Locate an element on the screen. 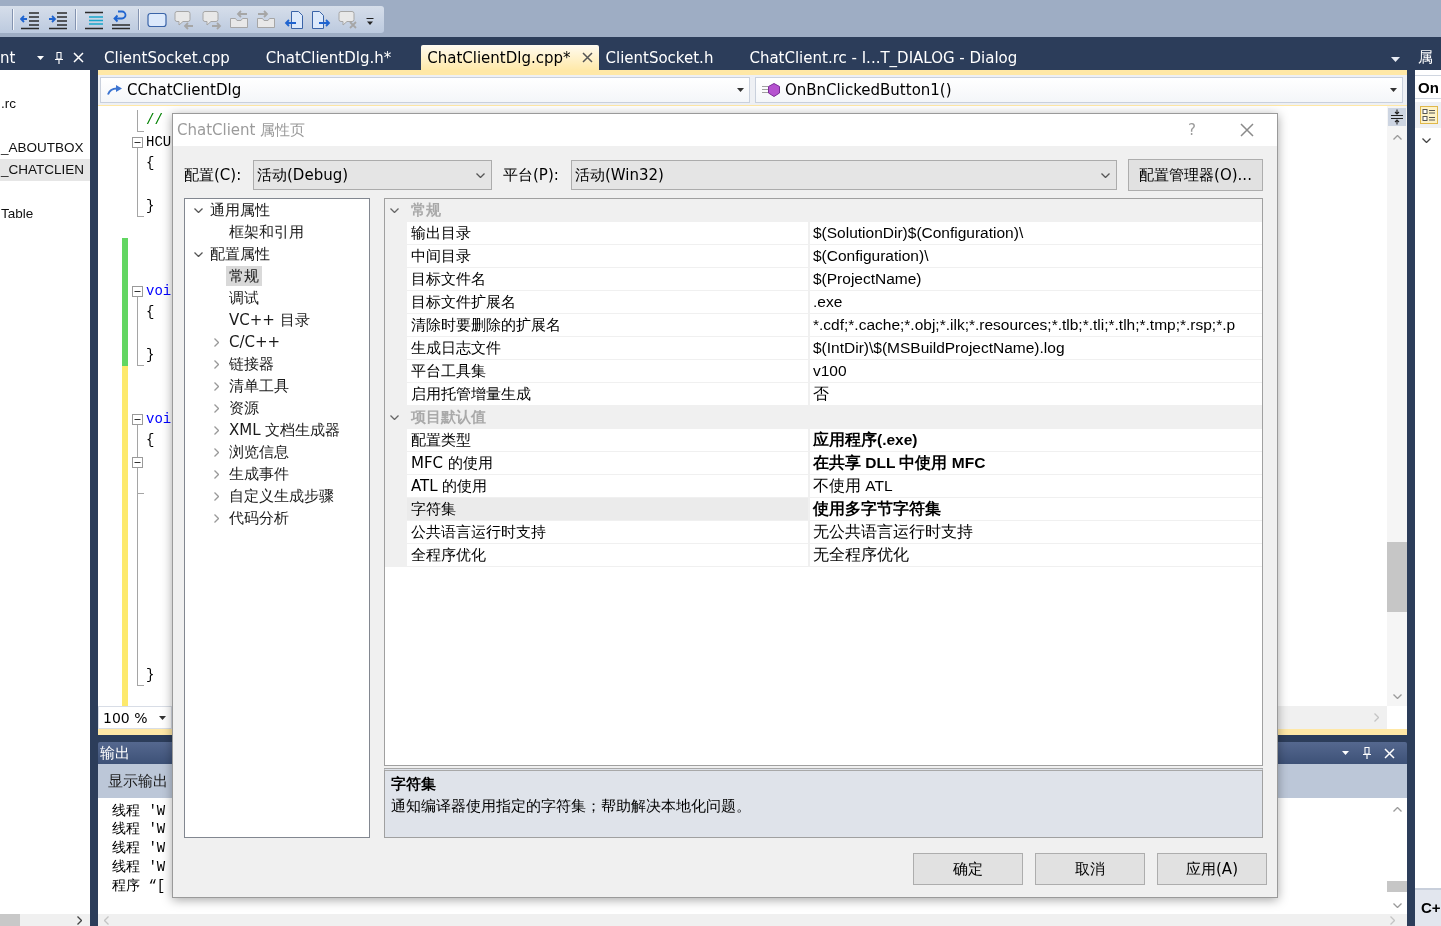 The height and width of the screenshot is (926, 1441). indent-icon is located at coordinates (57, 19).